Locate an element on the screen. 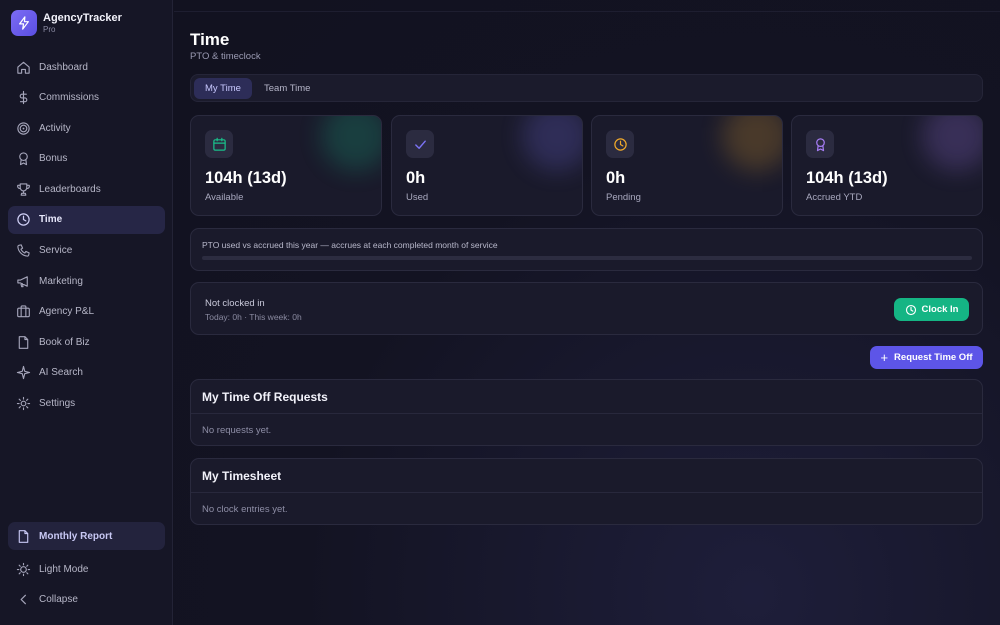  sidebar-item-label: Book of Biz is located at coordinates (64, 342).